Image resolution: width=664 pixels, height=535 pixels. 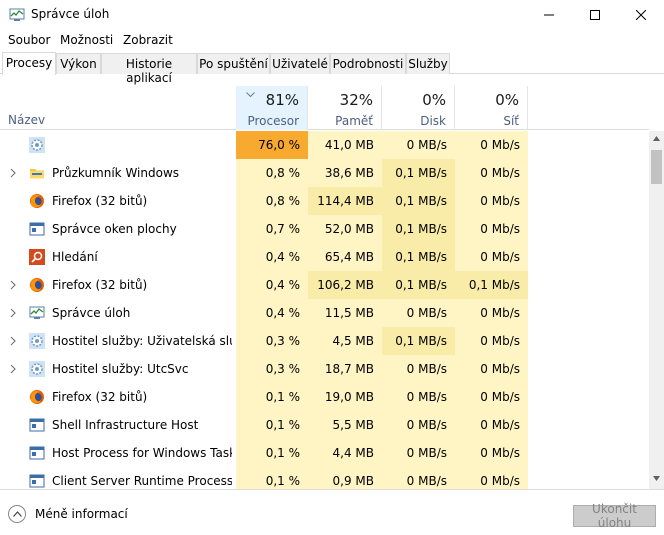 What do you see at coordinates (345, 369) in the screenshot?
I see `memory-cell: 18,7 MB` at bounding box center [345, 369].